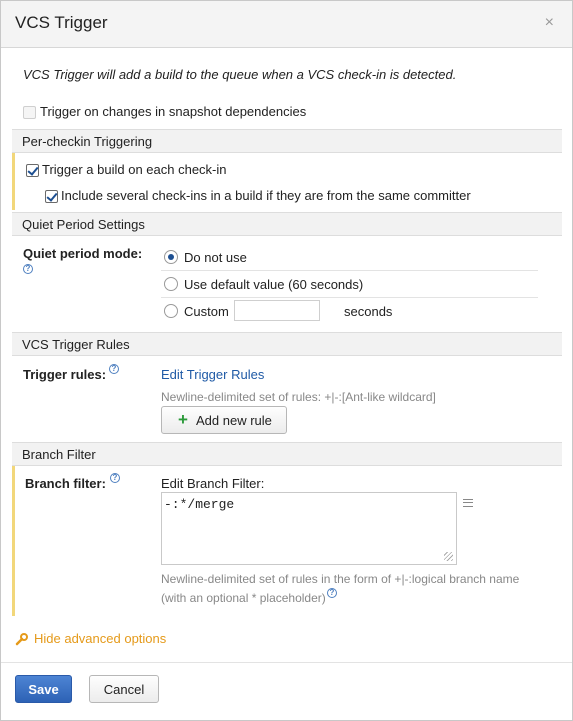 The height and width of the screenshot is (721, 573). I want to click on branch-filter-label: Branch filter:, so click(65, 483).